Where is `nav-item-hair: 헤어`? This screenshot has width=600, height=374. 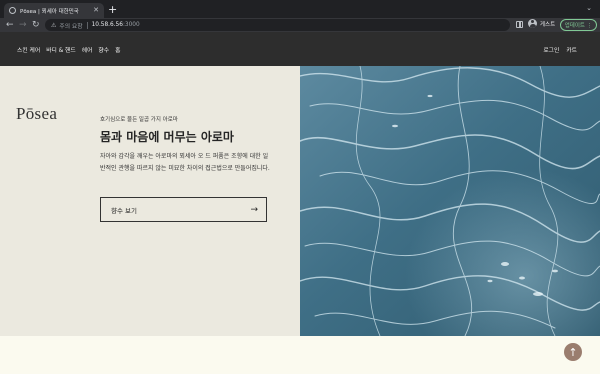 nav-item-hair: 헤어 is located at coordinates (87, 49).